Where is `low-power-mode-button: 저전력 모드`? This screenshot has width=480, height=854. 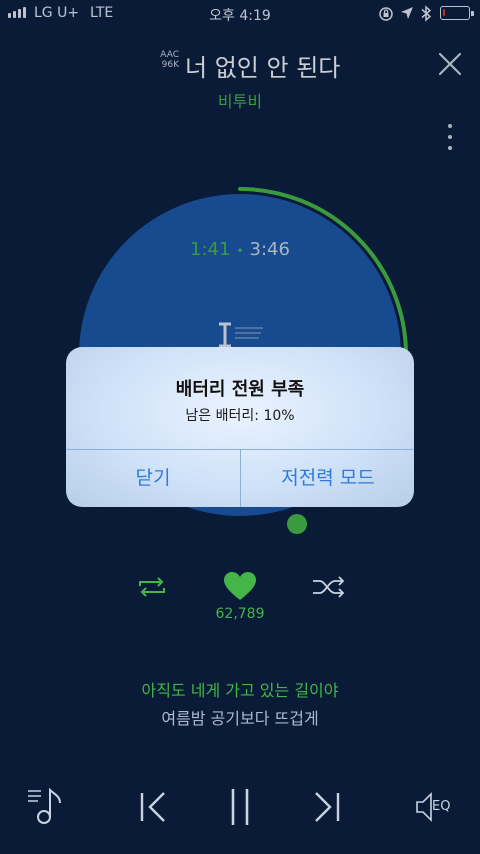 low-power-mode-button: 저전력 모드 is located at coordinates (327, 478).